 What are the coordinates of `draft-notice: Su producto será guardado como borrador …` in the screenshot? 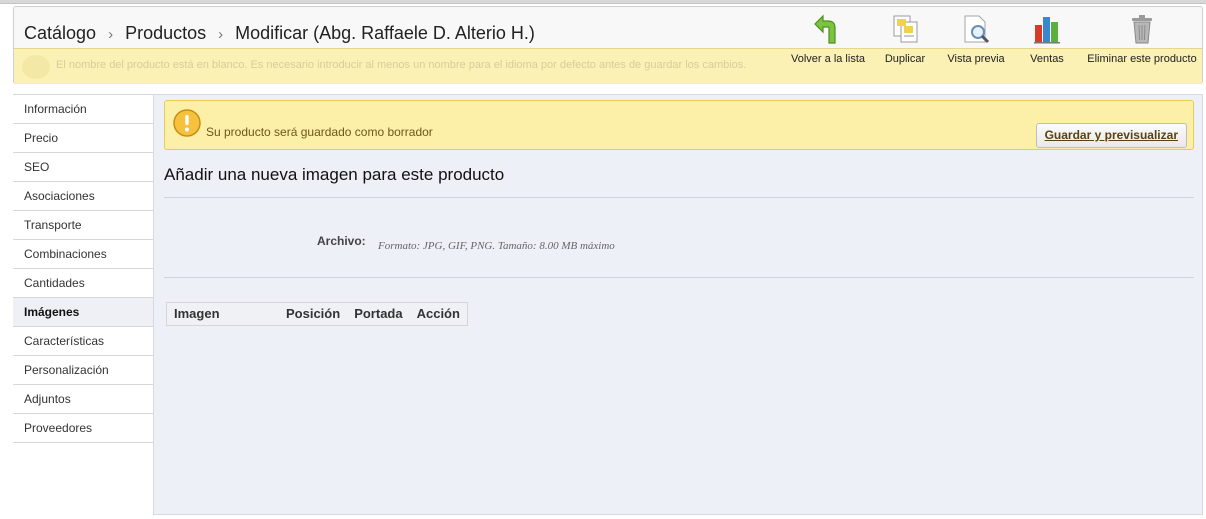 It's located at (679, 125).